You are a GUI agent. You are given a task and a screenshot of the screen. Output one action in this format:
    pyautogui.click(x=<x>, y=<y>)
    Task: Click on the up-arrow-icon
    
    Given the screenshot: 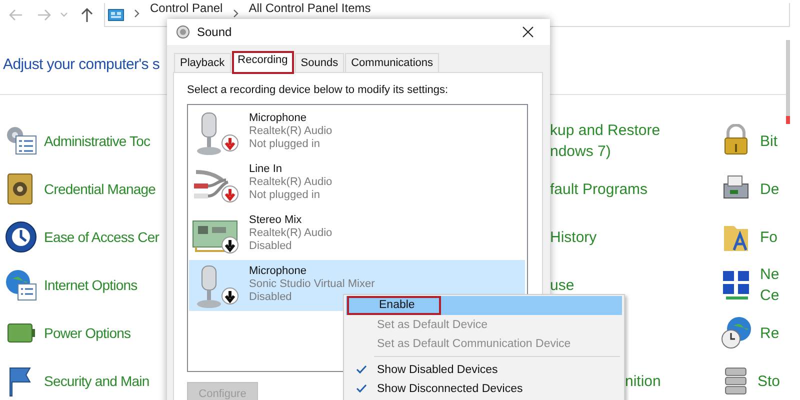 What is the action you would take?
    pyautogui.click(x=87, y=15)
    